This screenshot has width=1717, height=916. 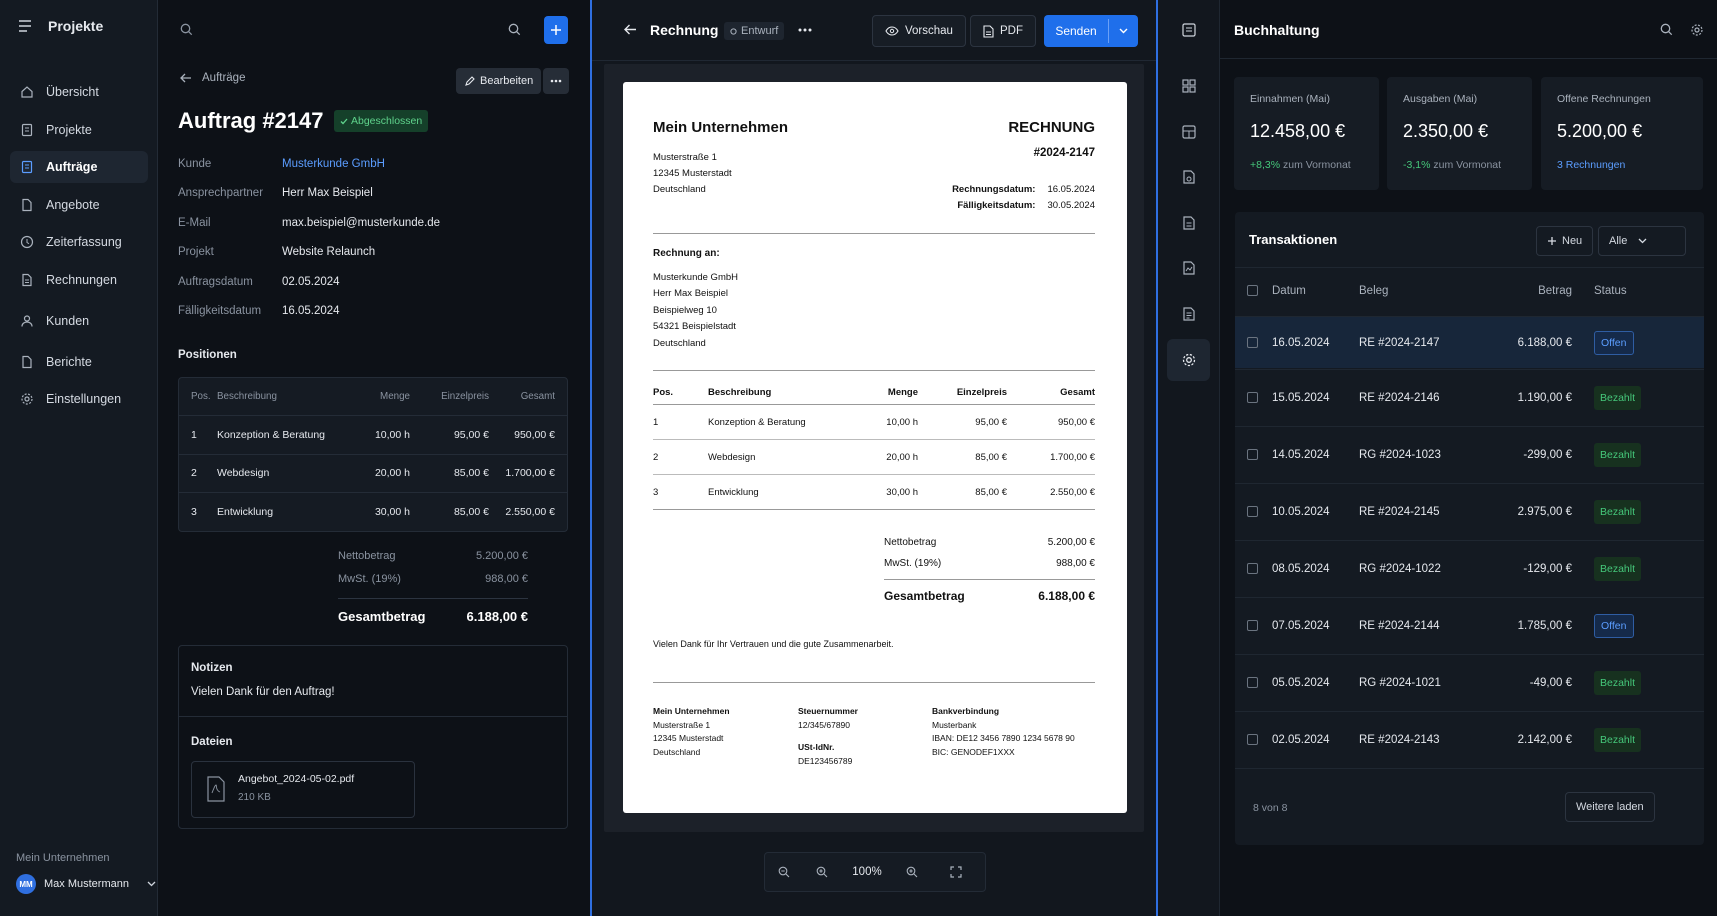 I want to click on add-button, so click(x=556, y=30).